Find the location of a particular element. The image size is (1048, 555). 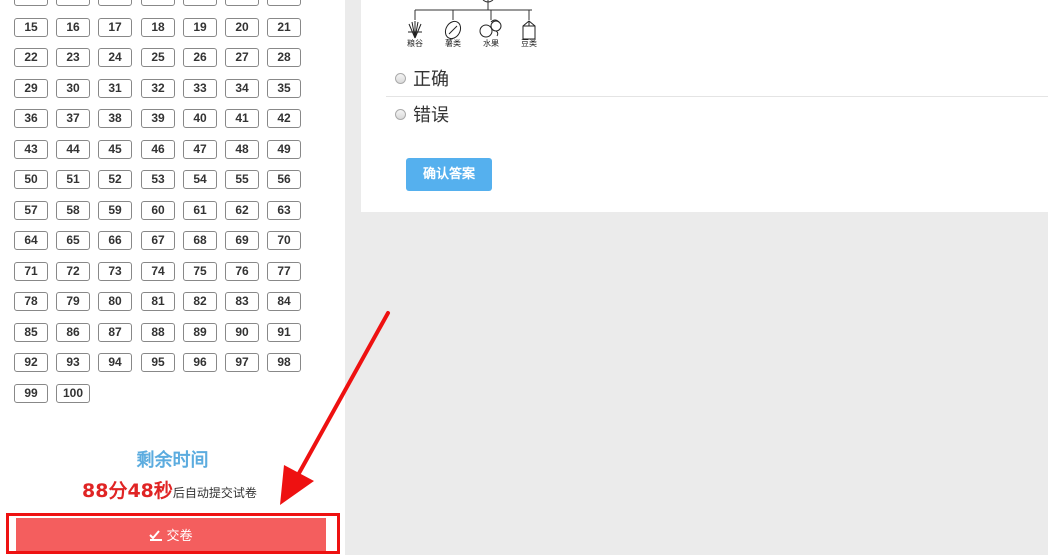

question-number-button: 59 is located at coordinates (115, 210).